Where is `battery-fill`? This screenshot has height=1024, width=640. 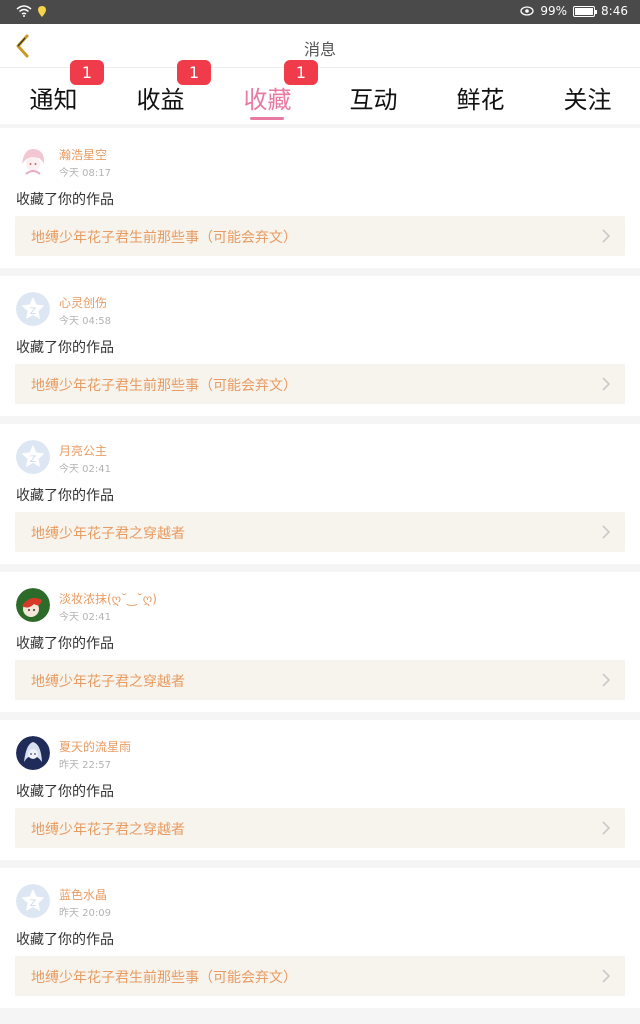 battery-fill is located at coordinates (584, 11).